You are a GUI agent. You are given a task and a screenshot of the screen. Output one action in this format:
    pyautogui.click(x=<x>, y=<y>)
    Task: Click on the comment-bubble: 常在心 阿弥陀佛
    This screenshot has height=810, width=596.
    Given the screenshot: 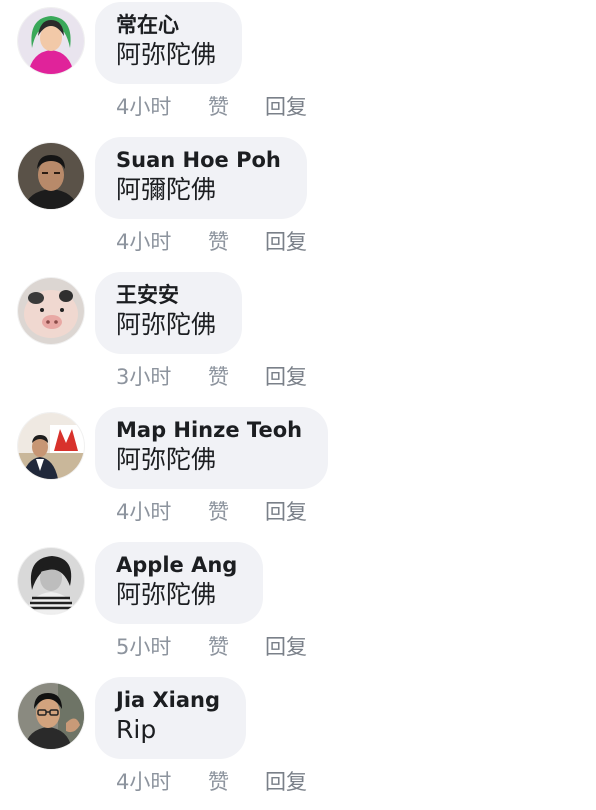 What is the action you would take?
    pyautogui.click(x=169, y=43)
    